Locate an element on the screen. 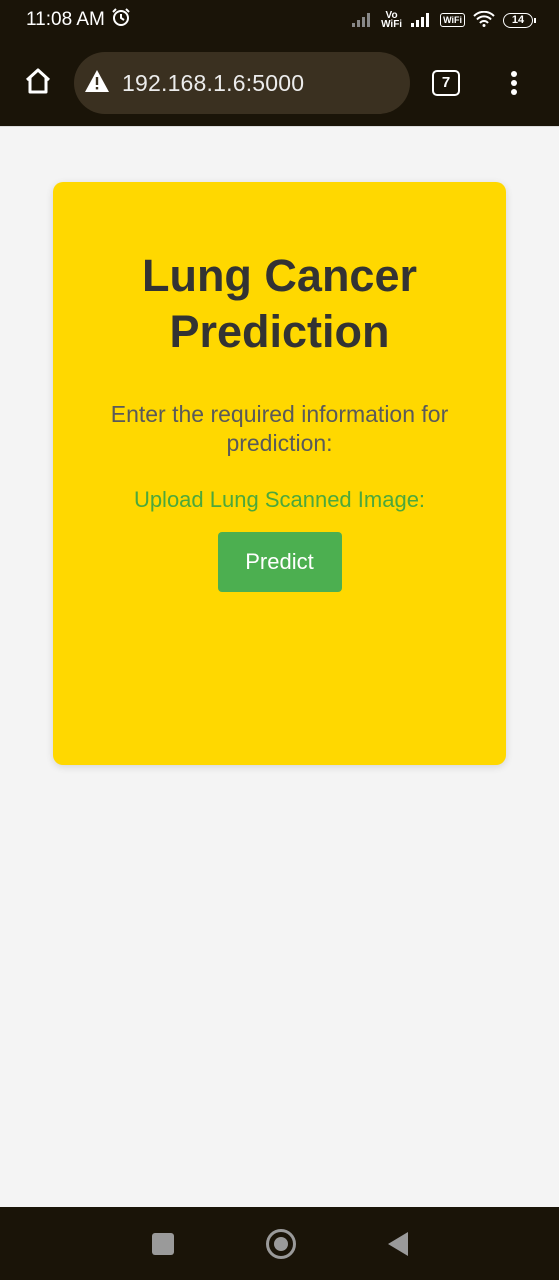 The image size is (559, 1280). upload-label: Upload Lung Scanned Image: is located at coordinates (279, 500).